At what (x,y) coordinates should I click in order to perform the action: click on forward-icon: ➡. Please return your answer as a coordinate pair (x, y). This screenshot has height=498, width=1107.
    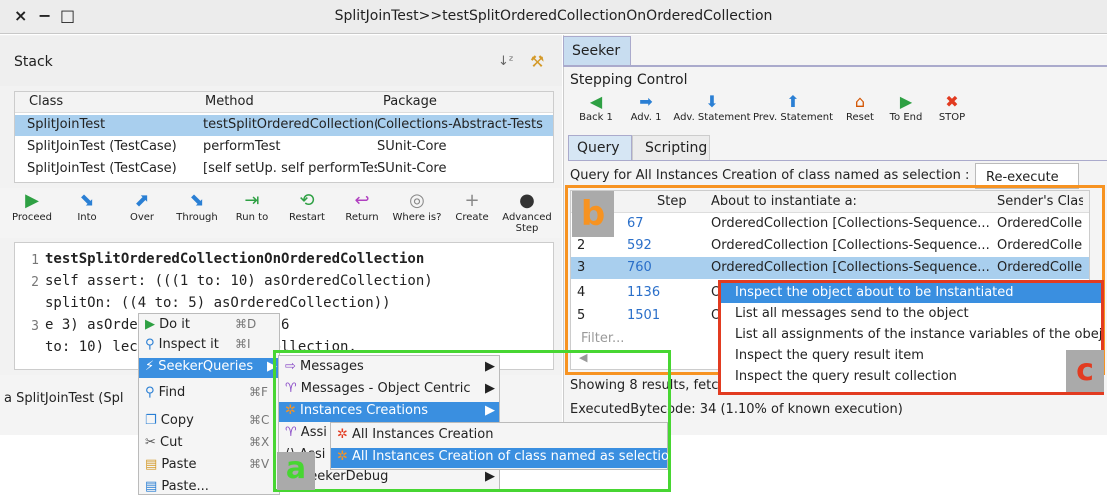
    Looking at the image, I should click on (646, 101).